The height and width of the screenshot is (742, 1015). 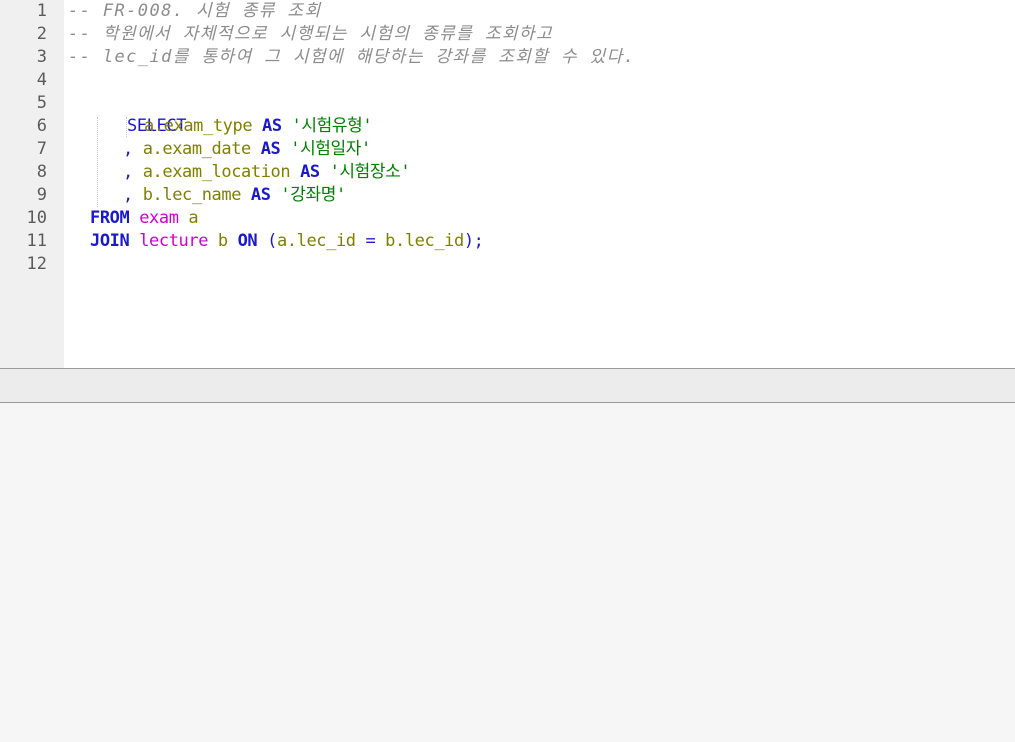 I want to click on string-literal: '시험장소', so click(x=370, y=172).